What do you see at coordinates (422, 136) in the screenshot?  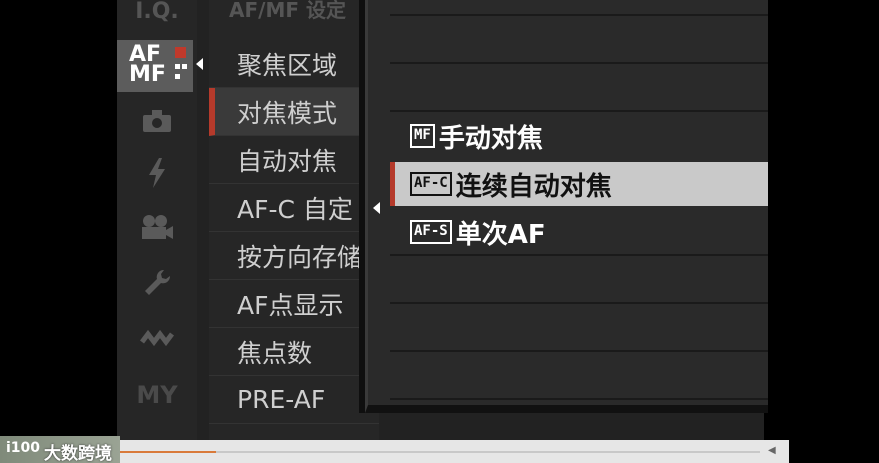 I see `mf-icon: MF` at bounding box center [422, 136].